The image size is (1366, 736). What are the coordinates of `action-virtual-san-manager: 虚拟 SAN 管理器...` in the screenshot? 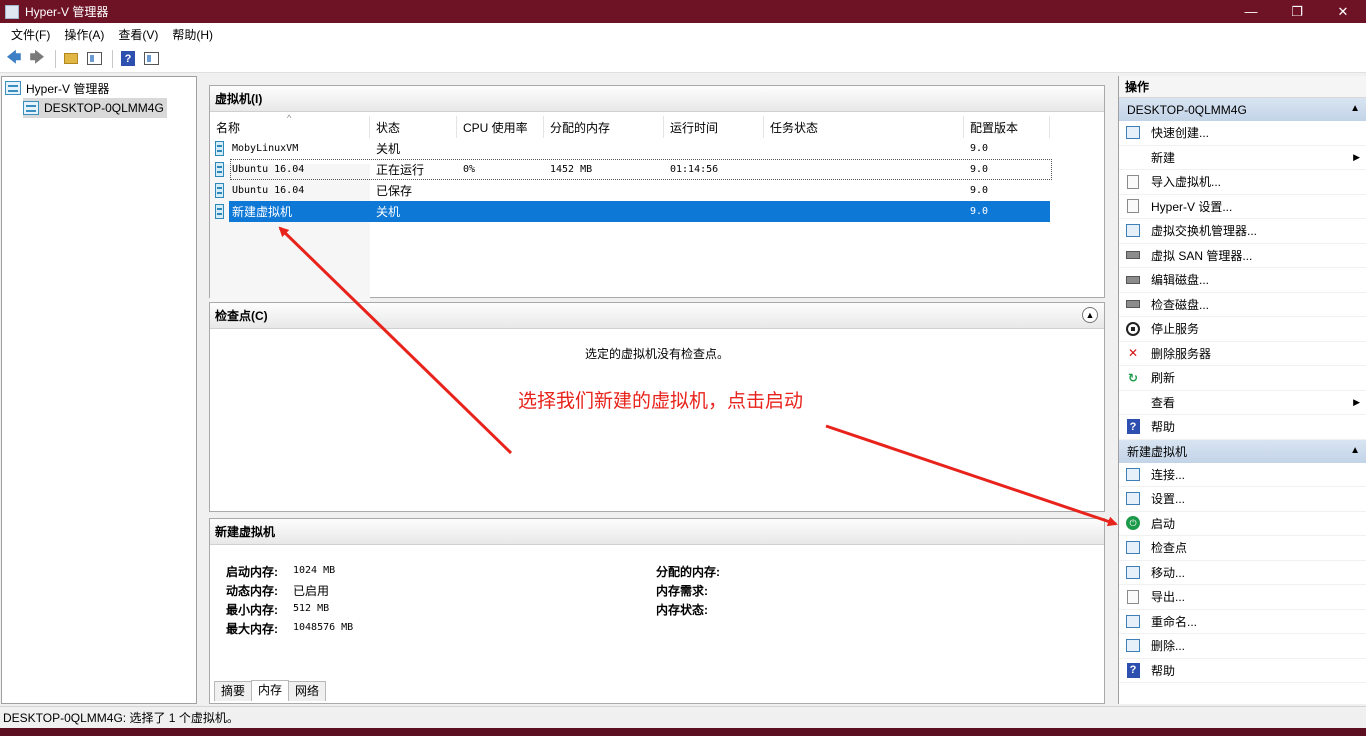 It's located at (1242, 256).